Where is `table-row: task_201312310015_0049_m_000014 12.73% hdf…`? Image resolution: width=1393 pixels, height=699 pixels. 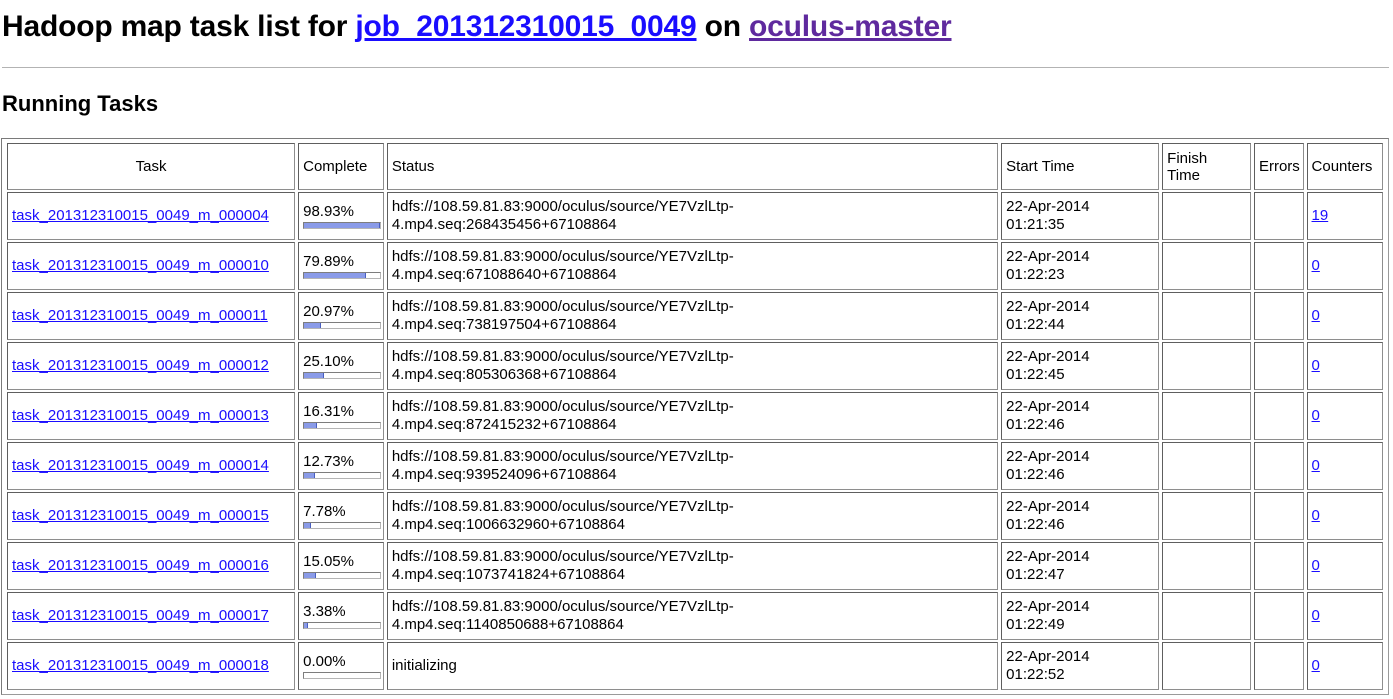 table-row: task_201312310015_0049_m_000014 12.73% hdf… is located at coordinates (695, 466).